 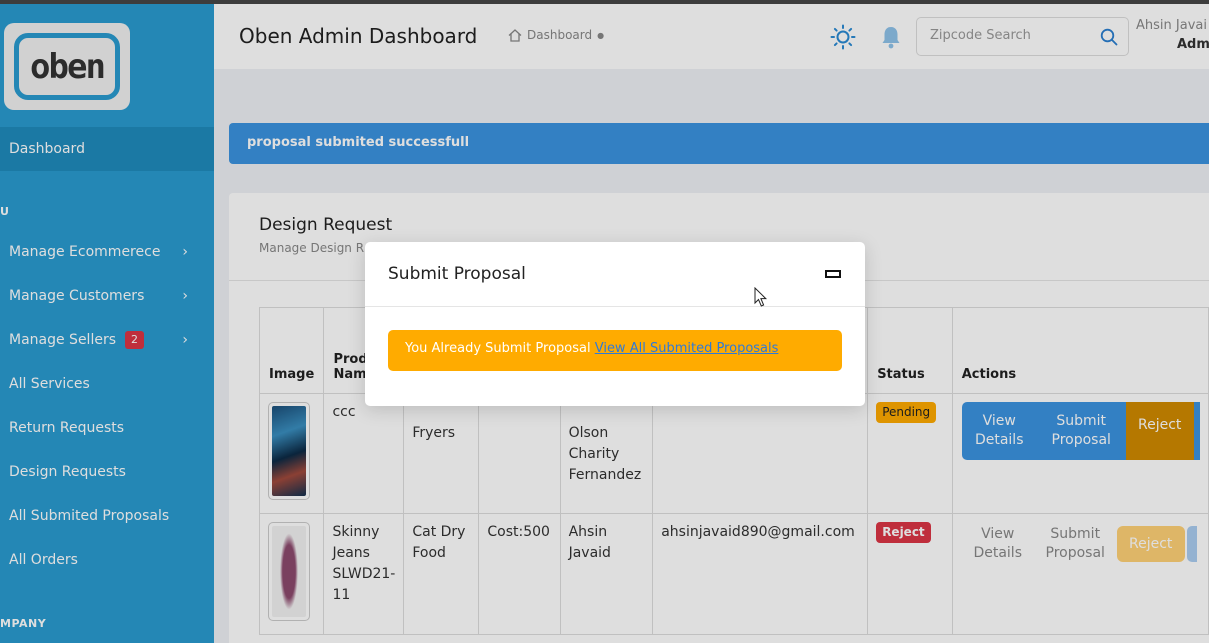 I want to click on modal-title: Submit Proposal, so click(x=457, y=274).